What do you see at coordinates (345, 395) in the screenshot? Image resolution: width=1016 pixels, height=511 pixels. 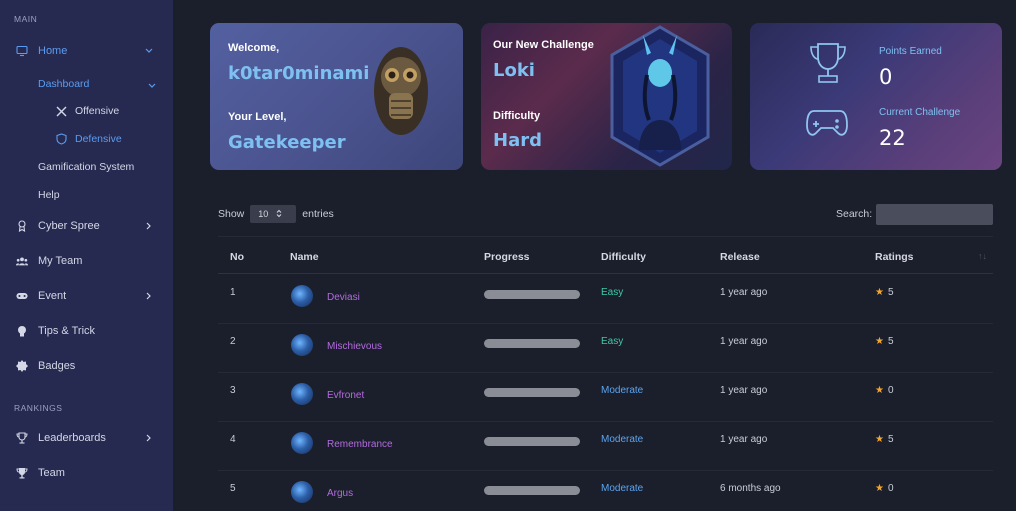 I see `challenge-name-link: Evfronet` at bounding box center [345, 395].